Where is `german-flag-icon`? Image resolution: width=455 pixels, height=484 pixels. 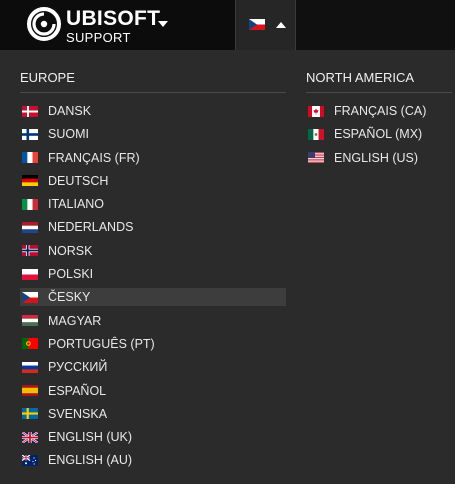
german-flag-icon is located at coordinates (30, 181).